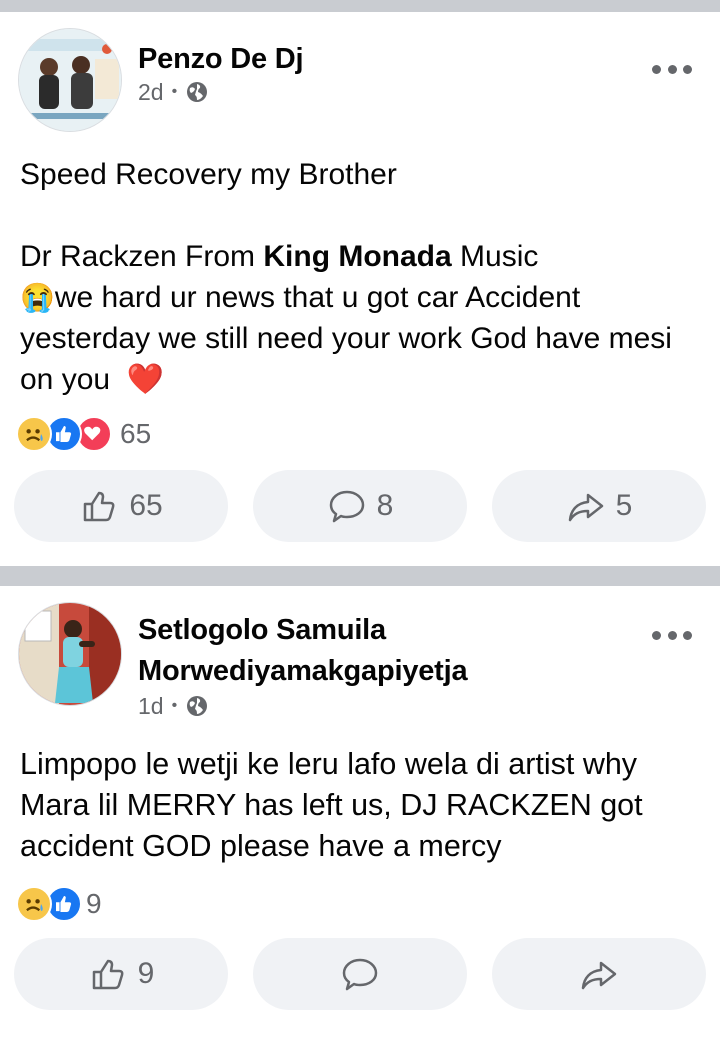  What do you see at coordinates (221, 59) in the screenshot?
I see `post-author: Penzo De Dj` at bounding box center [221, 59].